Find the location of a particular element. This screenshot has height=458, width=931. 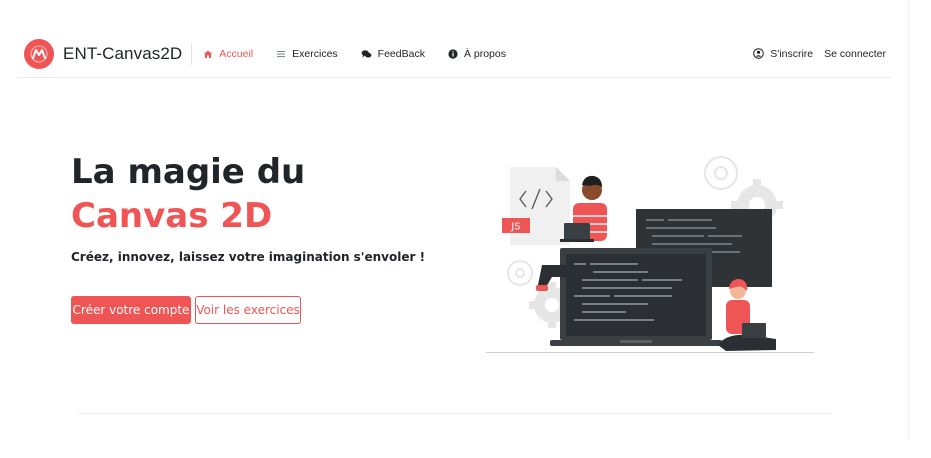

login-link: Se connecter is located at coordinates (855, 54).